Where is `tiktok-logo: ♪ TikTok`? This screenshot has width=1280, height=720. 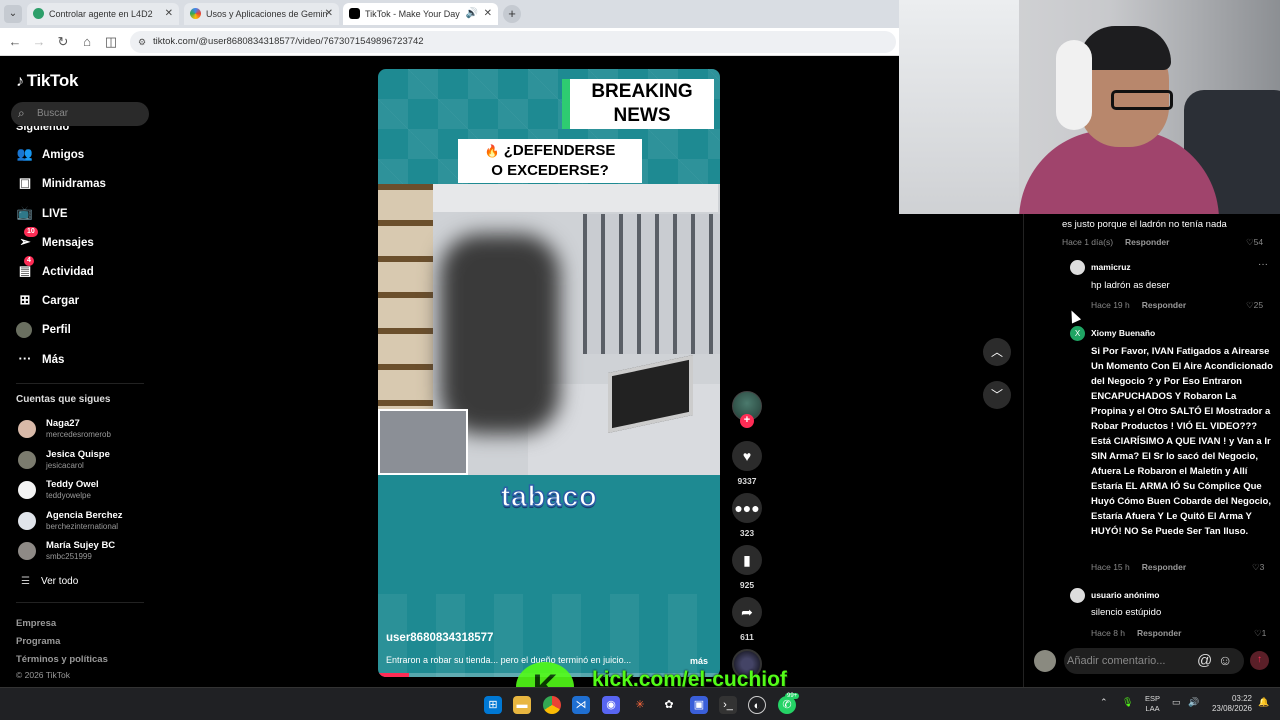 tiktok-logo: ♪ TikTok is located at coordinates (47, 81).